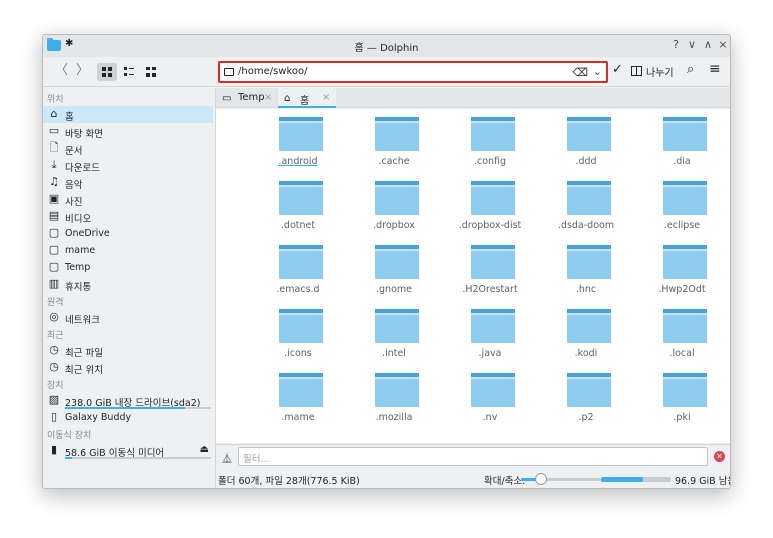  I want to click on zoom-slider-handle, so click(541, 479).